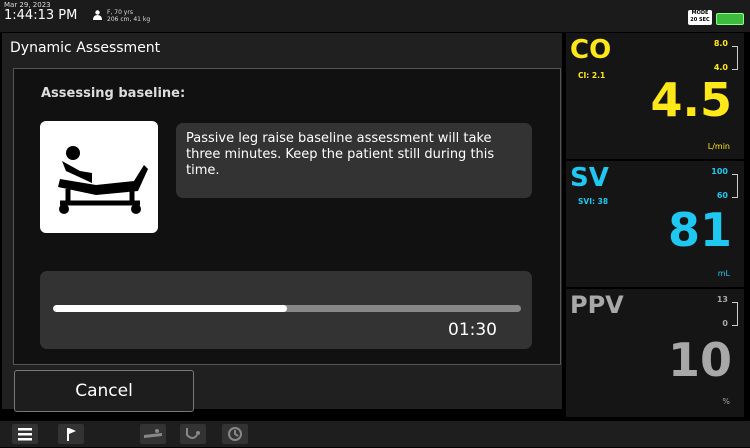 The image size is (750, 448). I want to click on patient-info-height-weight: 206 cm, 41 kg, so click(129, 19).